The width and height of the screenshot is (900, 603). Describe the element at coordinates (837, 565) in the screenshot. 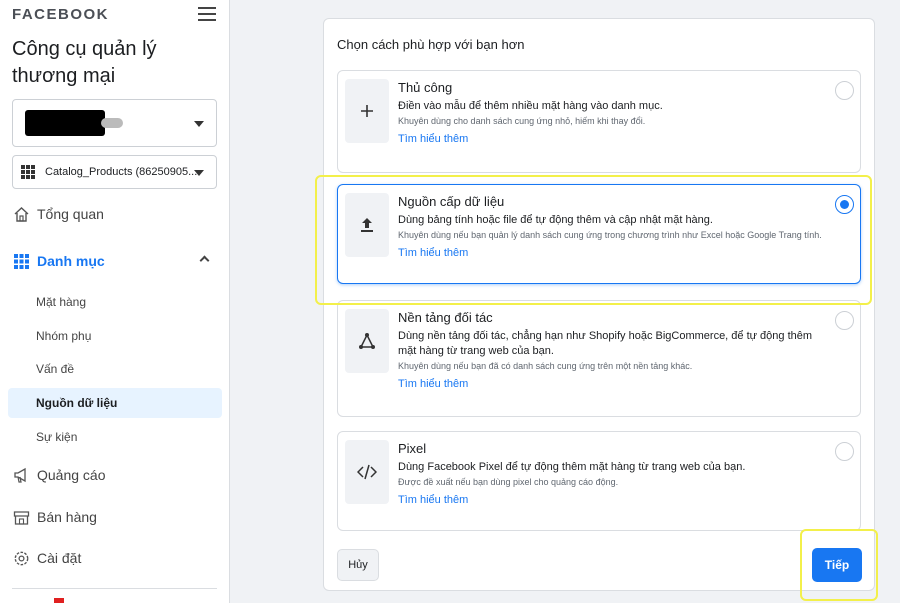

I see `next-button: Tiếp` at that location.